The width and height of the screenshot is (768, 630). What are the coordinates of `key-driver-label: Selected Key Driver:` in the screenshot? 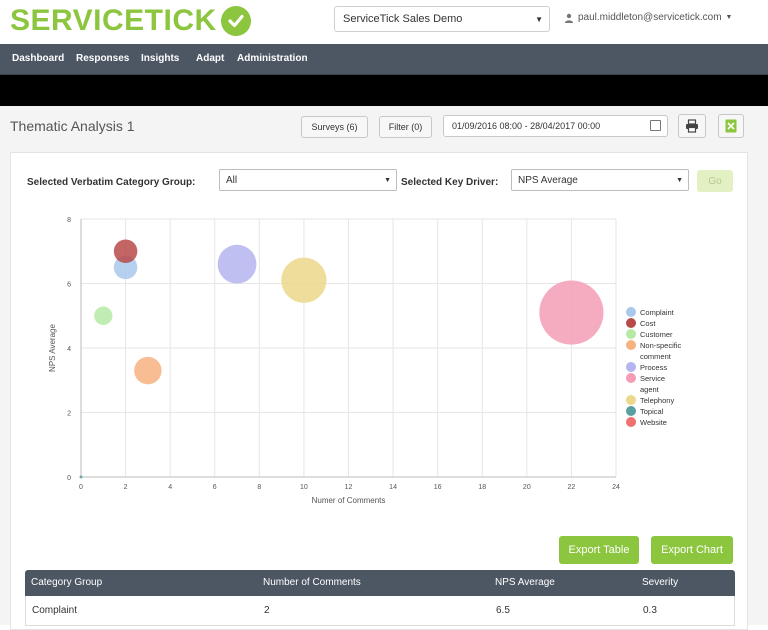 It's located at (450, 182).